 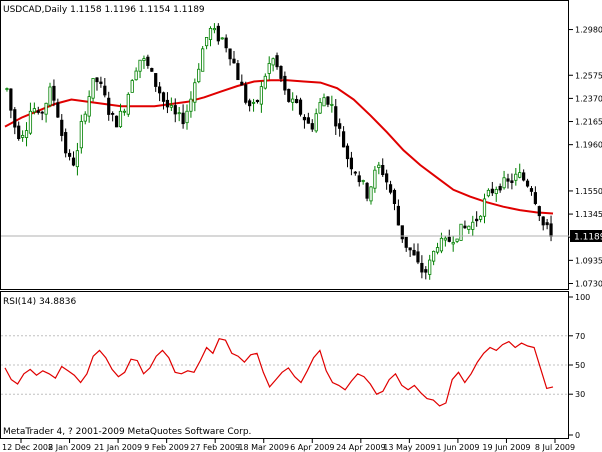 I want to click on time-tick-label: 19 Jun 2009, so click(x=506, y=447).